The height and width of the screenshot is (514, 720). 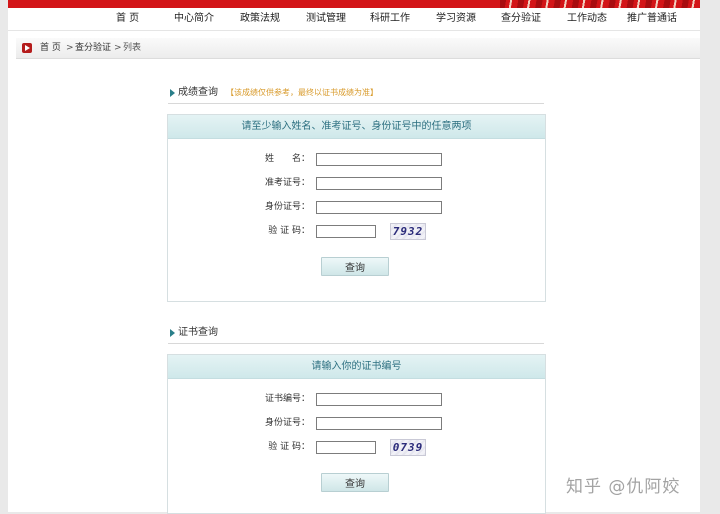 I want to click on nav-item-home: 首 页, so click(x=127, y=19).